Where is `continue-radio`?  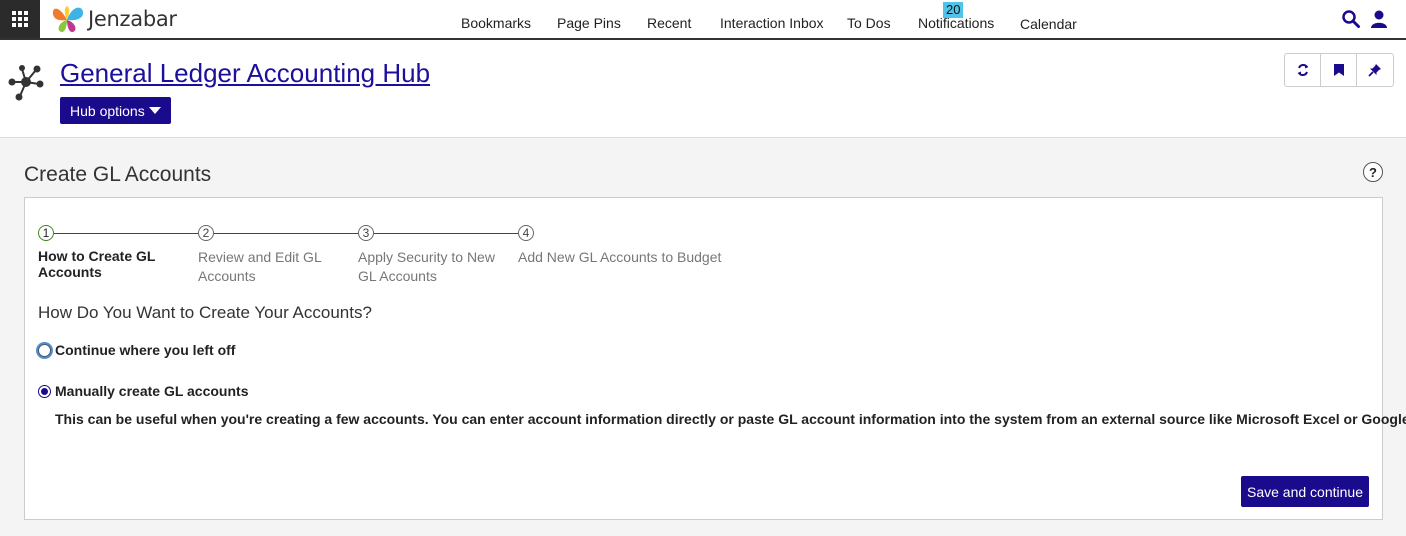 continue-radio is located at coordinates (44, 350).